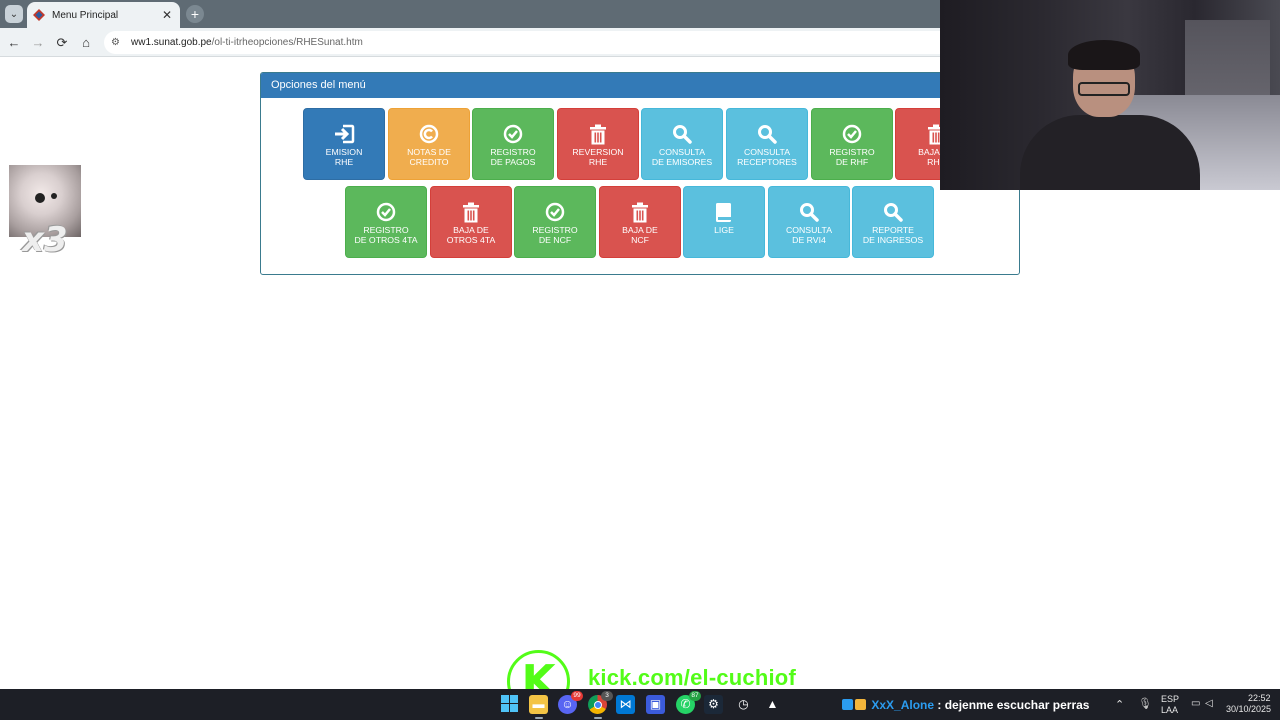 The image size is (1280, 720). I want to click on clock-date: 30/10/2025, so click(1248, 709).